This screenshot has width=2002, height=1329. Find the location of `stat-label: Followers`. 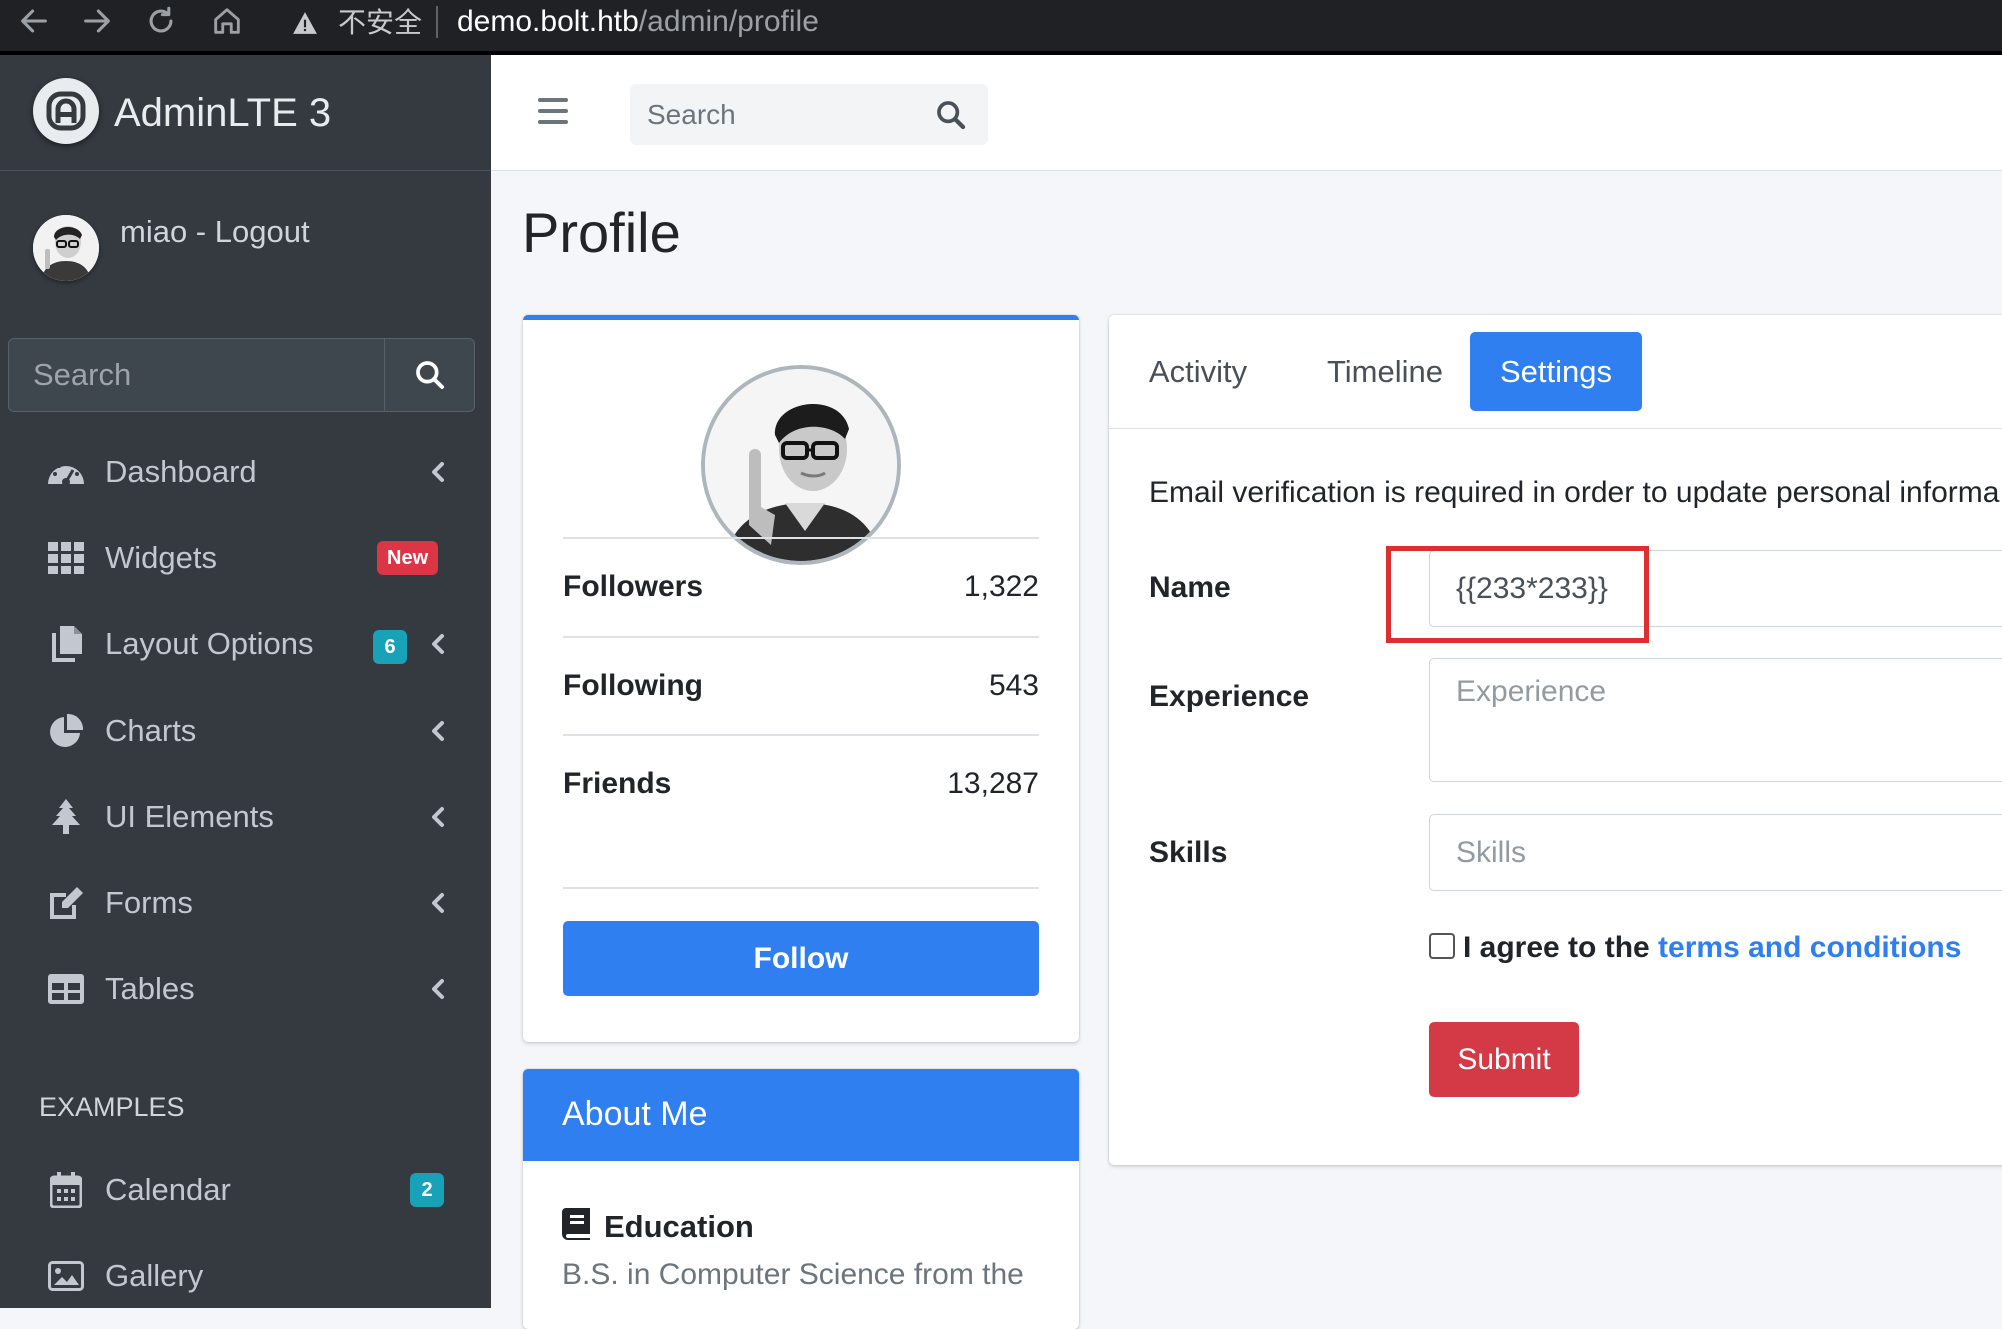

stat-label: Followers is located at coordinates (633, 586).